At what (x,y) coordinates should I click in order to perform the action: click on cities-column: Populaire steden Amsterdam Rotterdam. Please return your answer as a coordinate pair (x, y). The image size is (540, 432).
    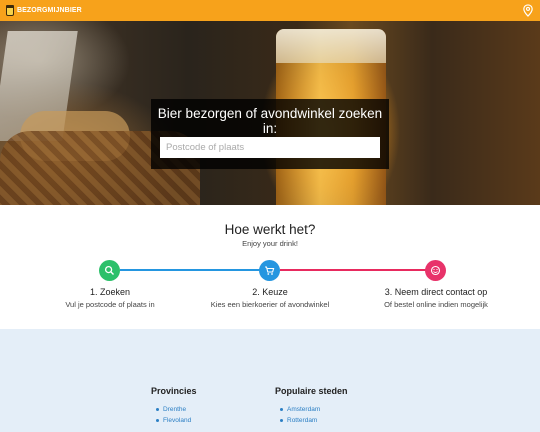
    Looking at the image, I should click on (311, 407).